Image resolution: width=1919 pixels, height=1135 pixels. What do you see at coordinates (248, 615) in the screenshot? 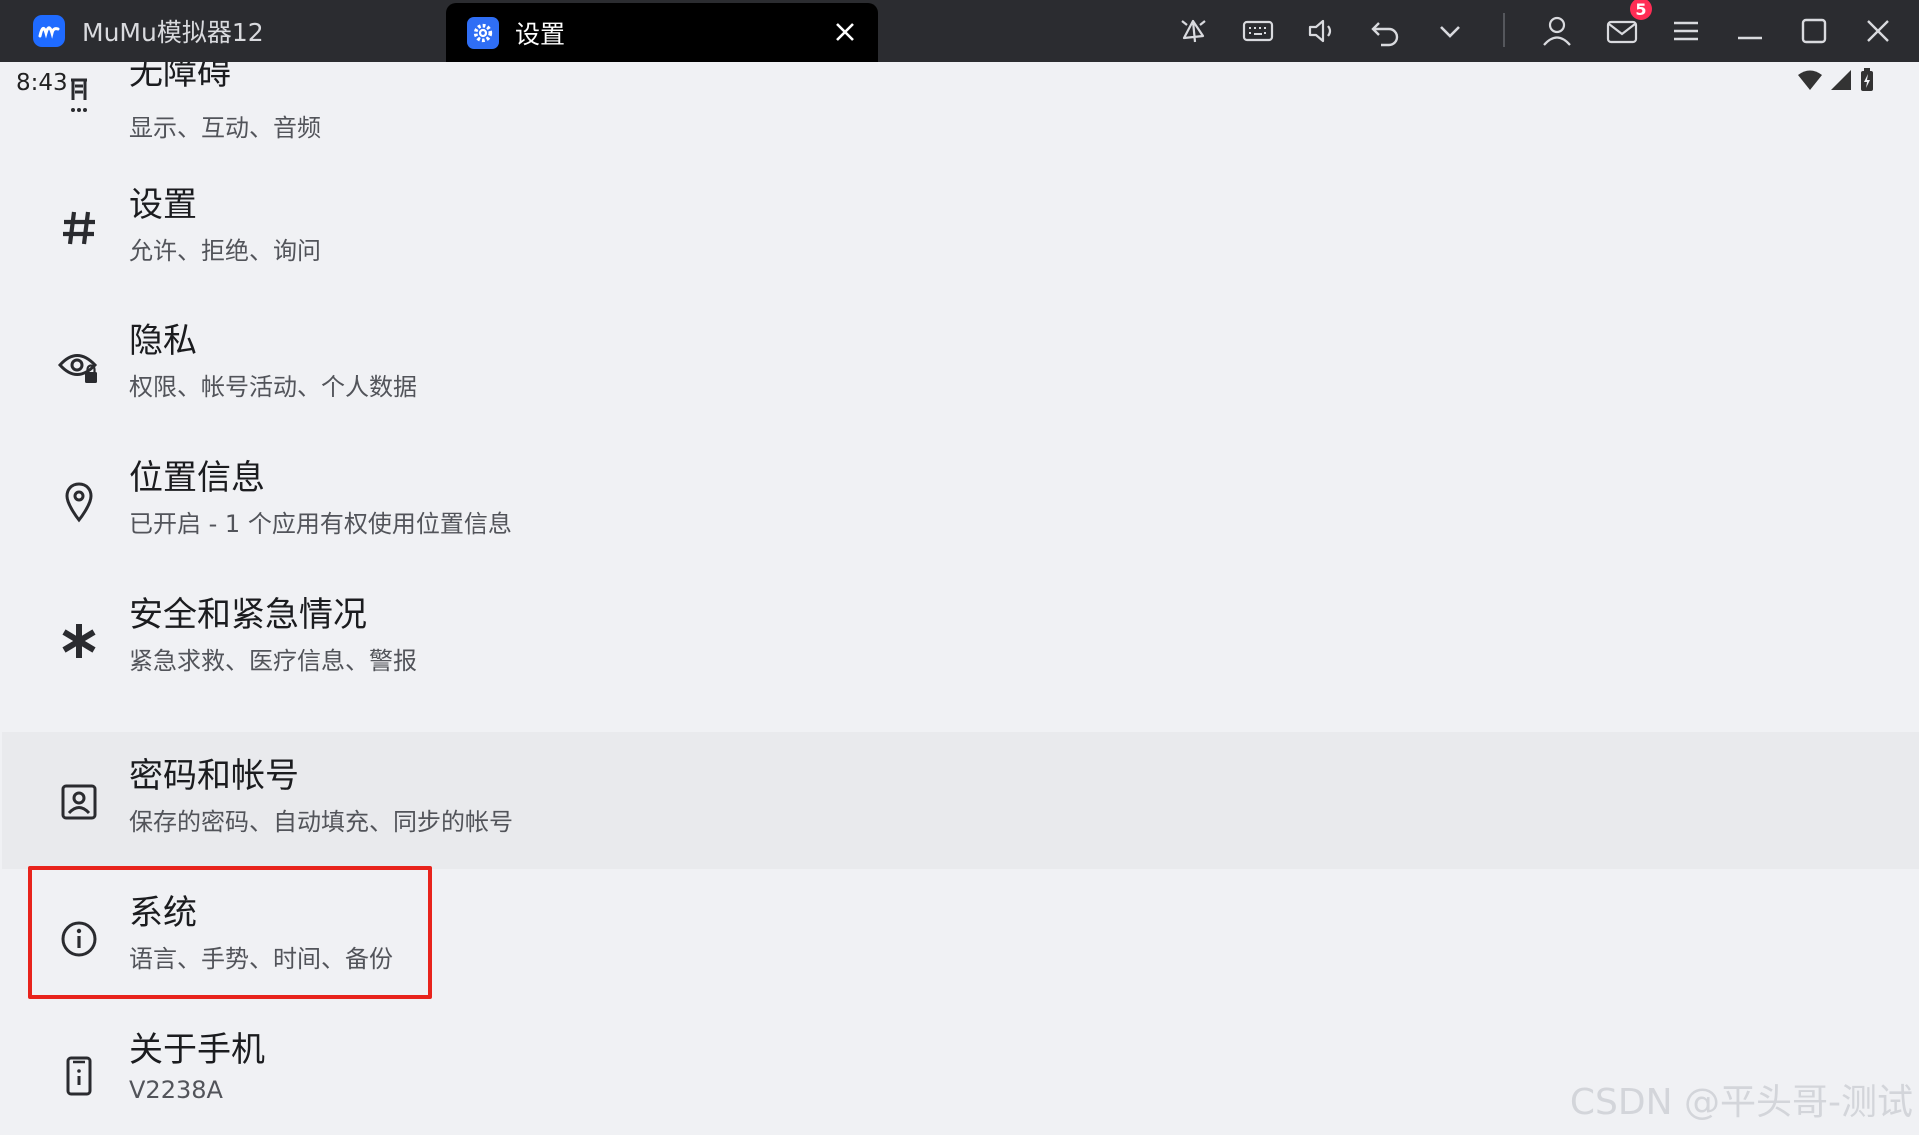
I see `settings-item-title: 安全和紧急情况` at bounding box center [248, 615].